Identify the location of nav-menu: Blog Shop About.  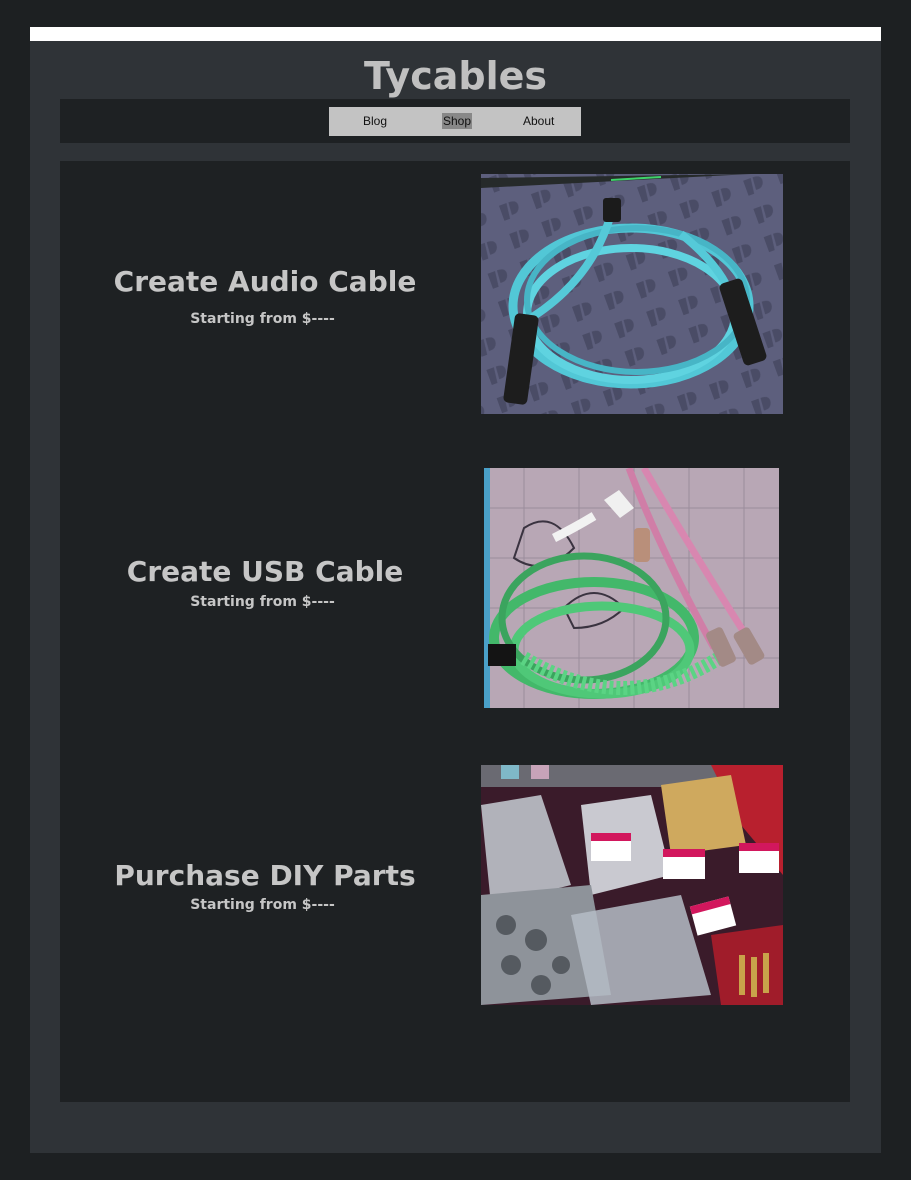
(455, 121).